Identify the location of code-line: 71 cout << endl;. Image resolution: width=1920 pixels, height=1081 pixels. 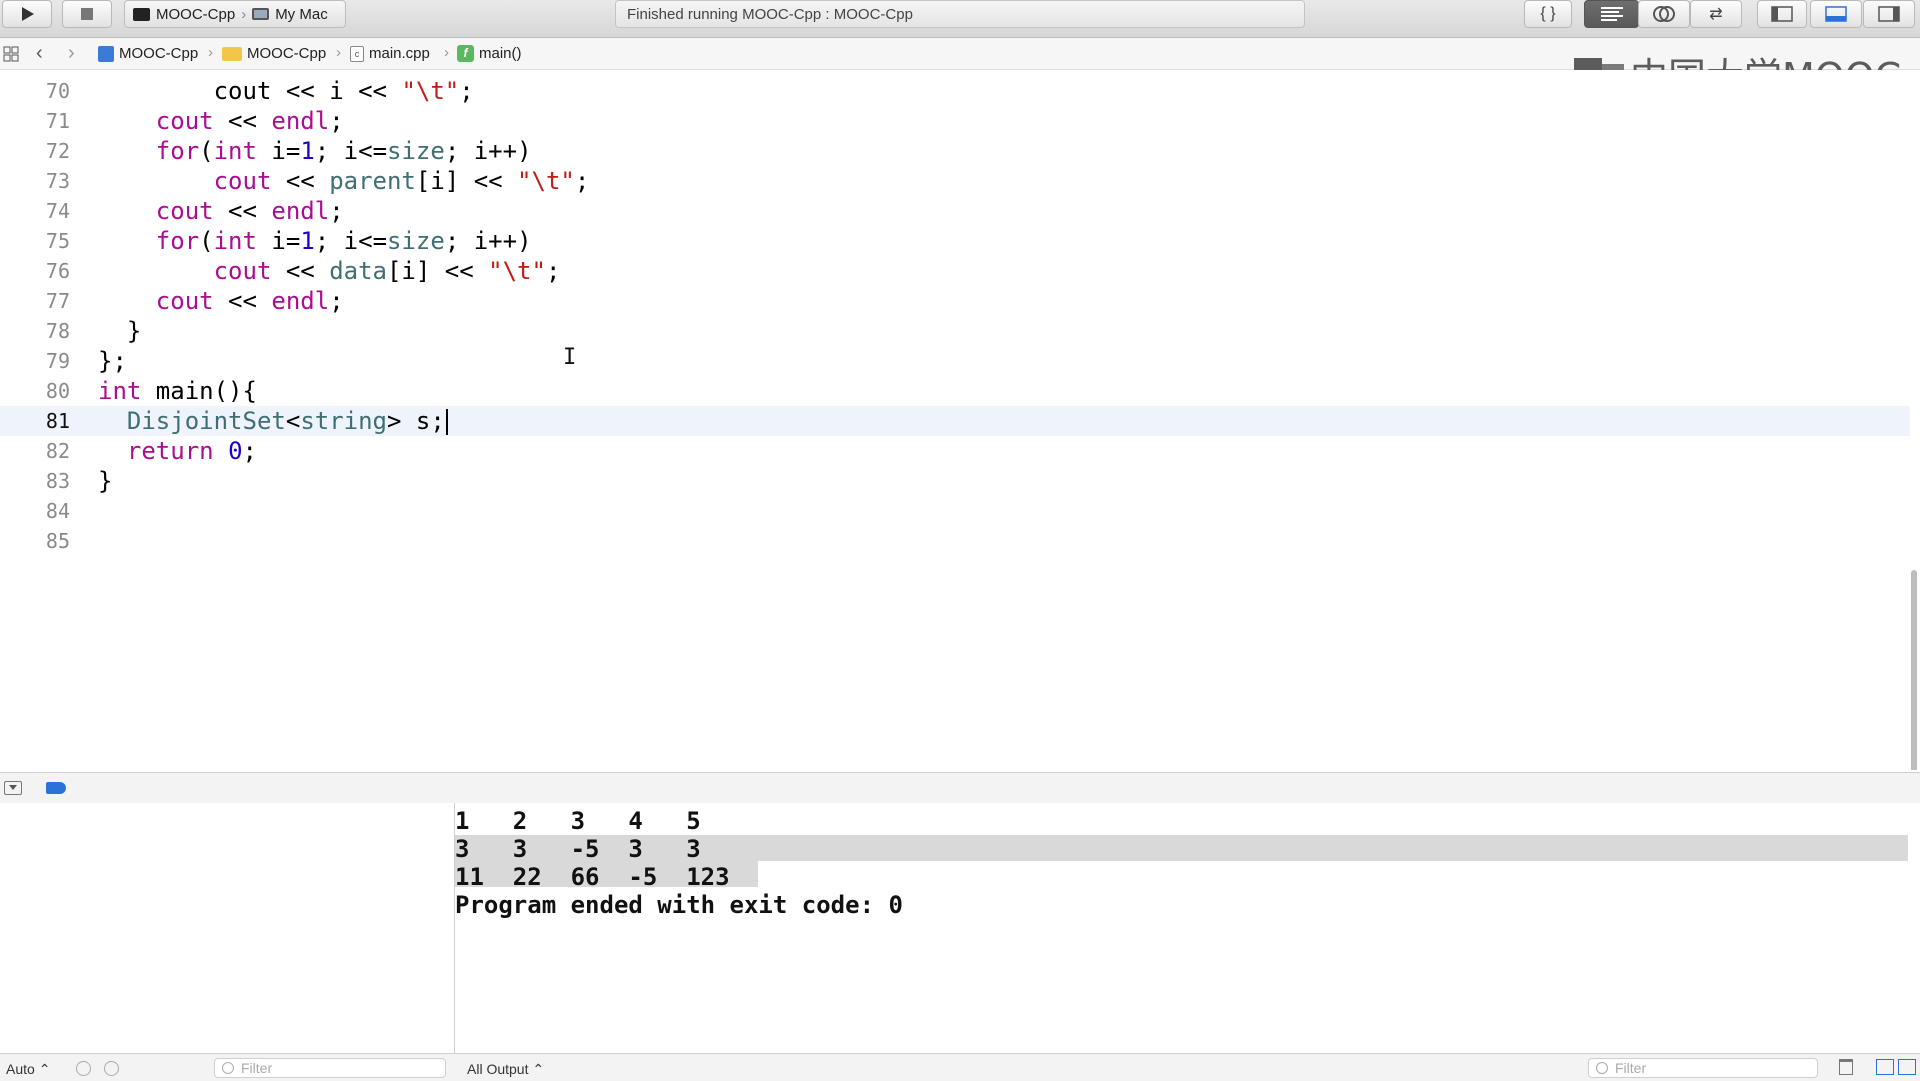
(955, 121).